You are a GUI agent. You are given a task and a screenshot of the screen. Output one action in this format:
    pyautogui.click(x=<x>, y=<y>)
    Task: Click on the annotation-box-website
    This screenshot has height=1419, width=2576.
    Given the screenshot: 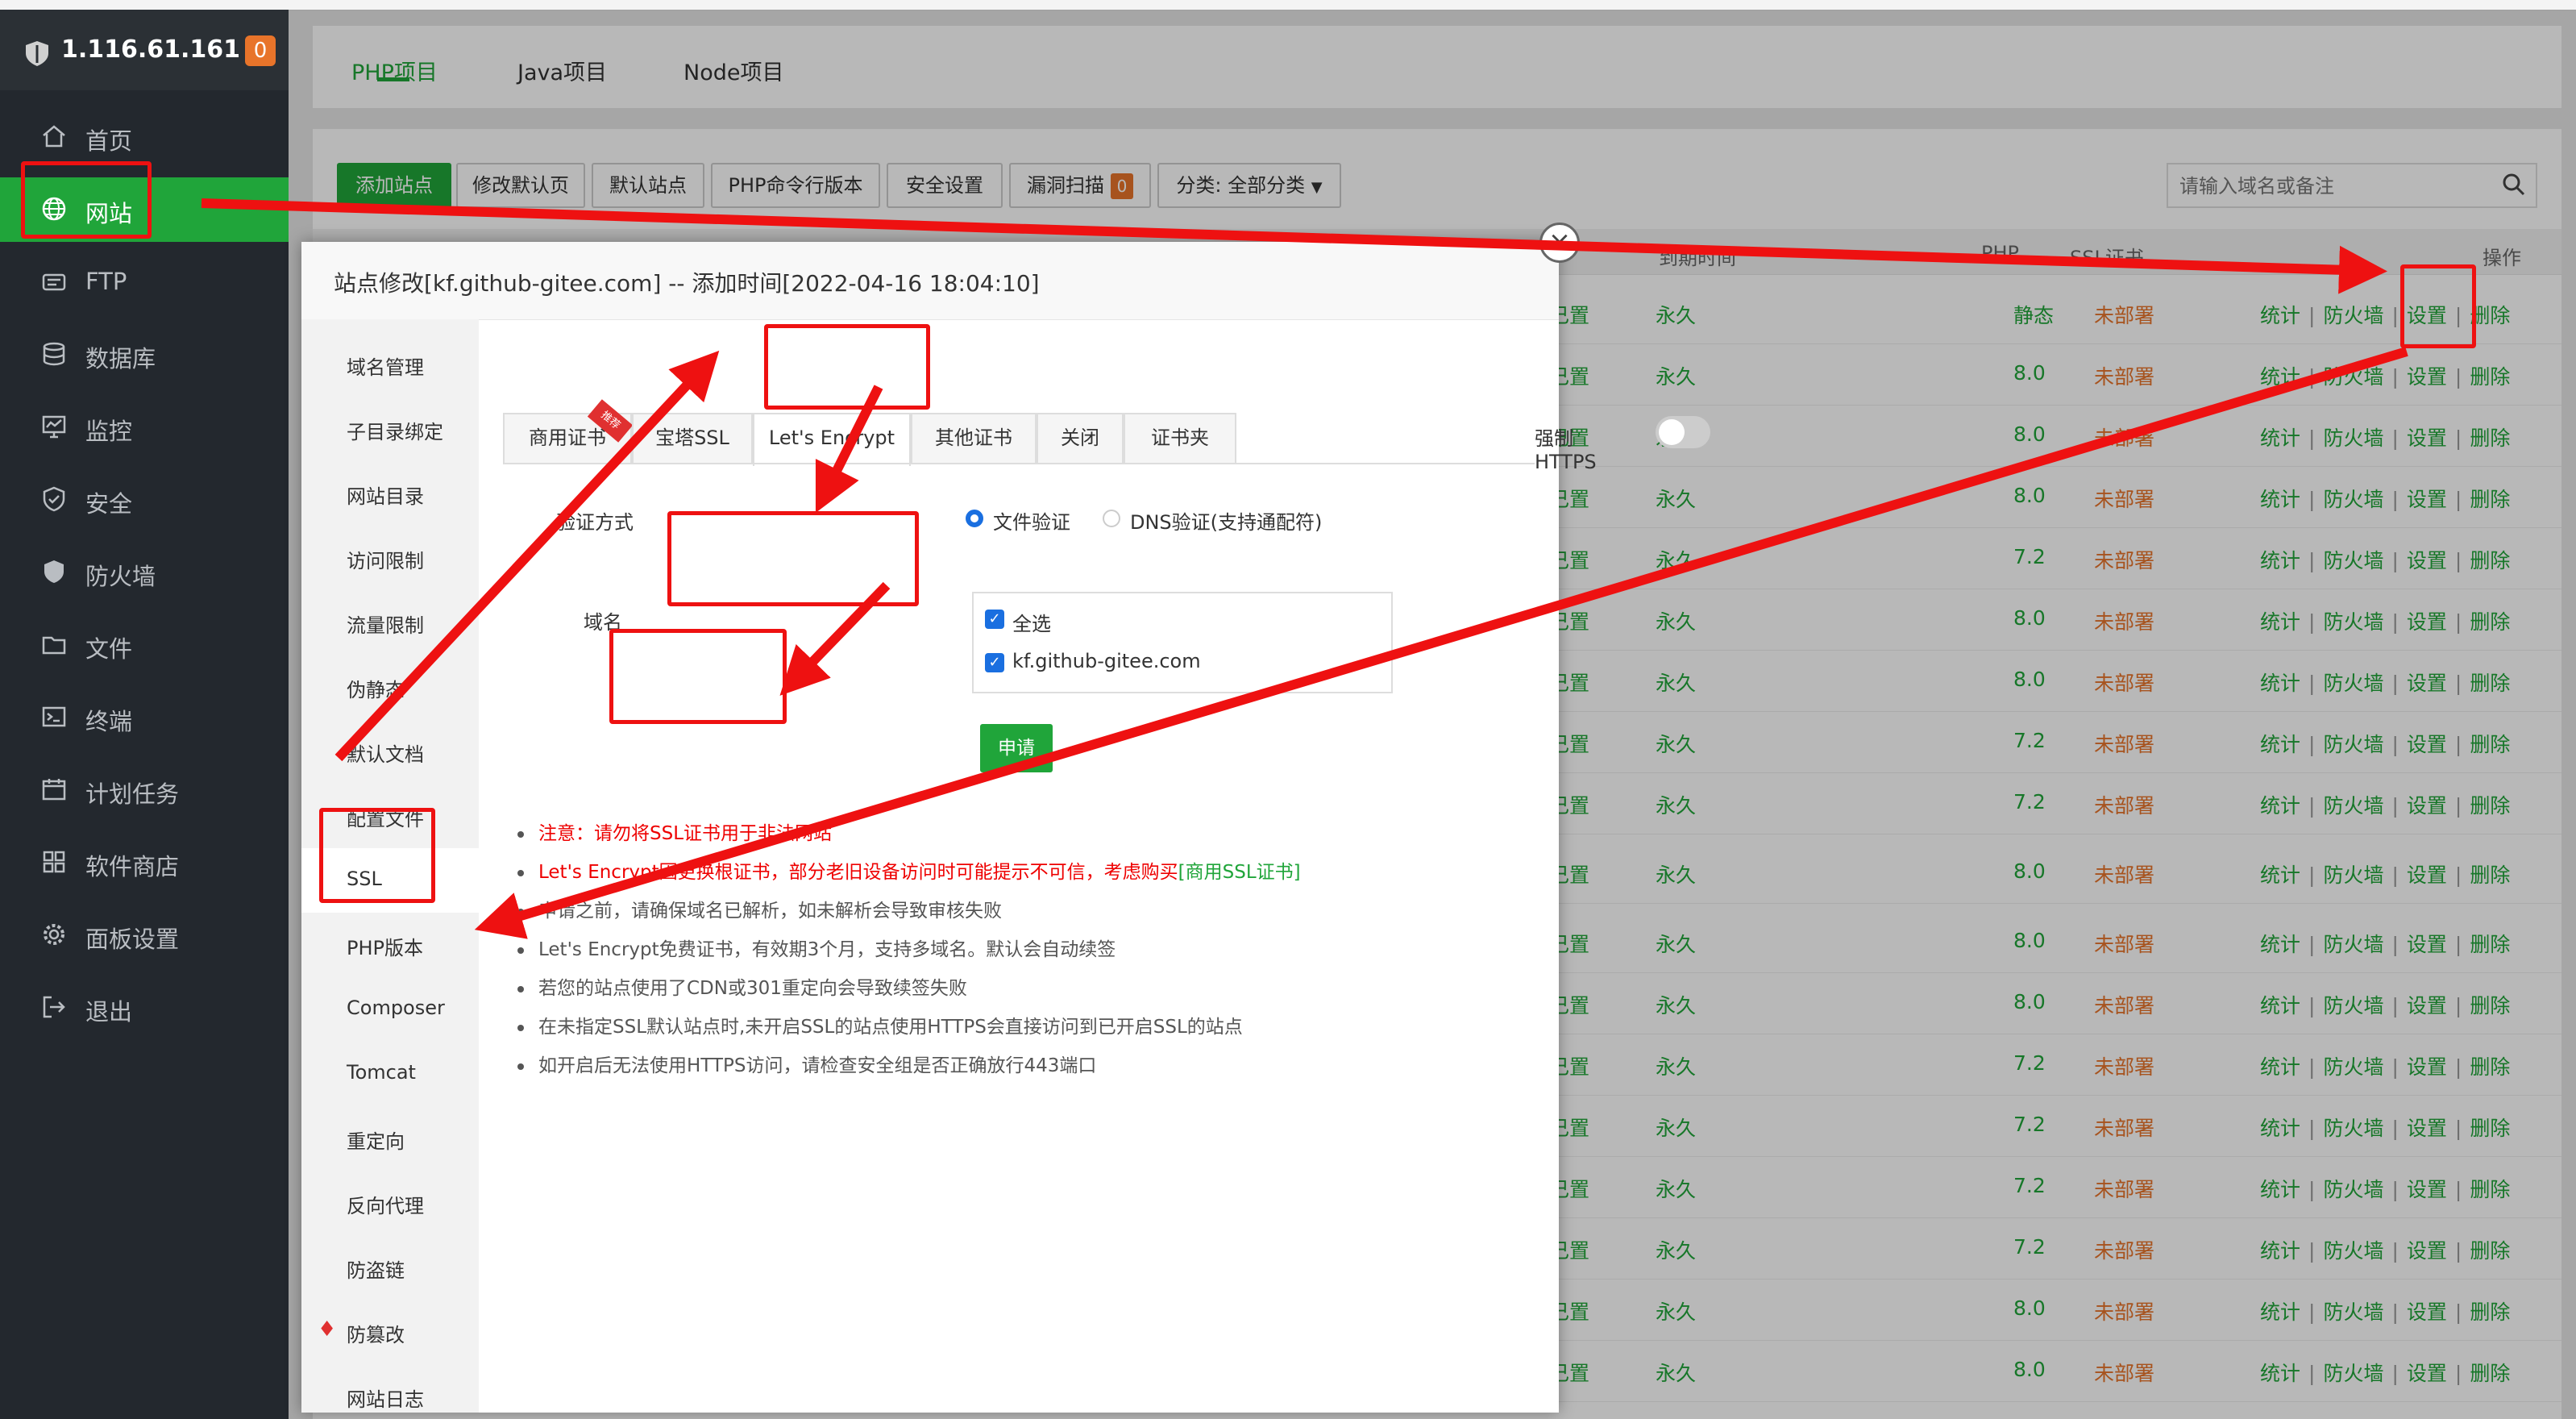 What is the action you would take?
    pyautogui.click(x=86, y=200)
    